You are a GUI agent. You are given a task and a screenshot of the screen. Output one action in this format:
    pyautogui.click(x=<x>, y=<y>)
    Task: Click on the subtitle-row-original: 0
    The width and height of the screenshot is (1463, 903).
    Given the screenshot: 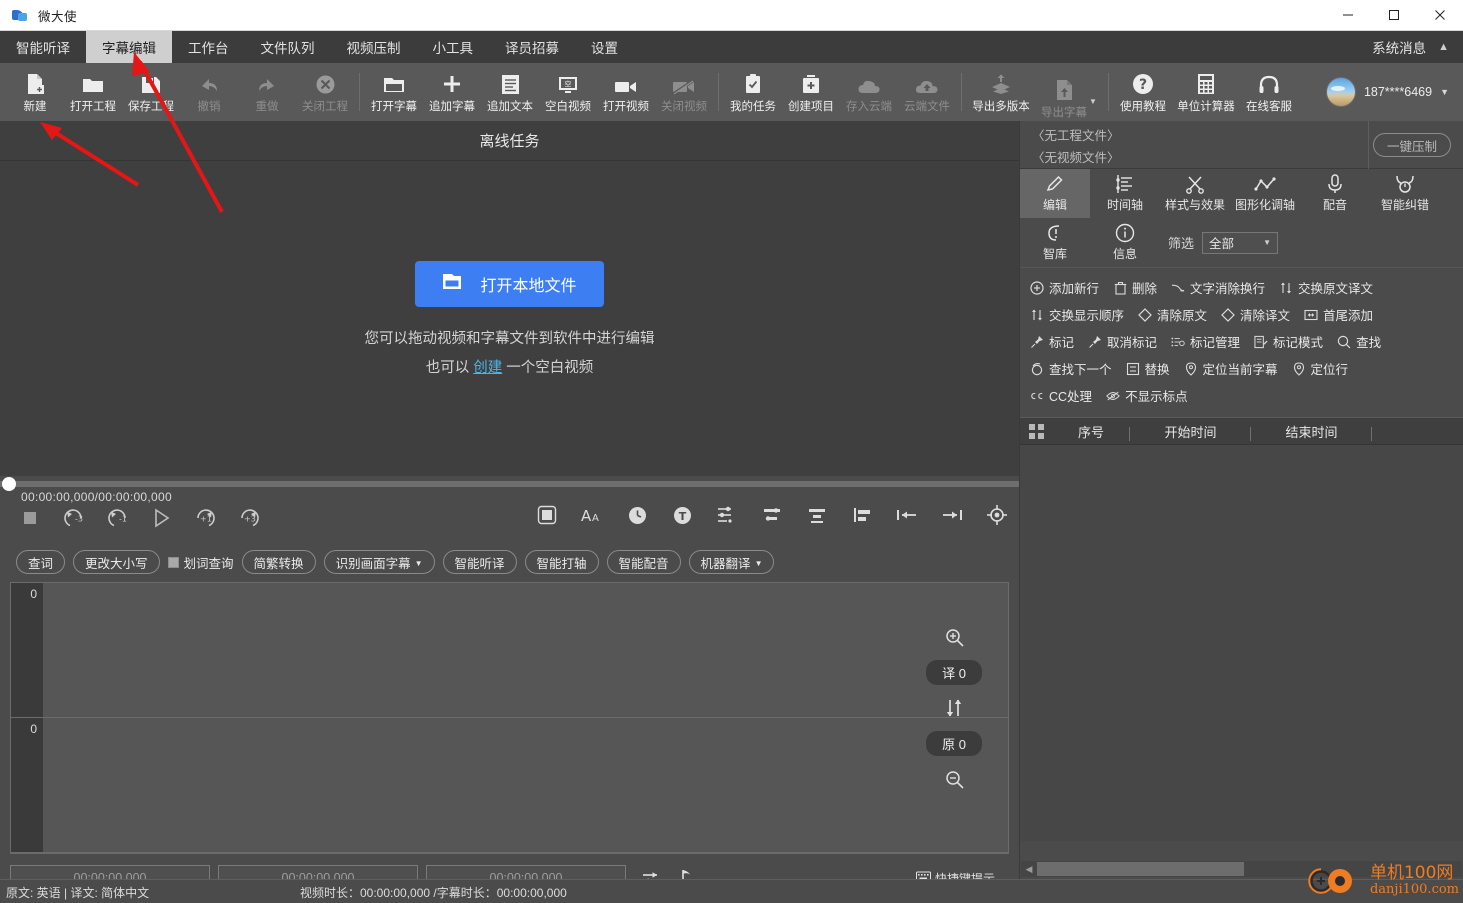 What is the action you would take?
    pyautogui.click(x=509, y=785)
    